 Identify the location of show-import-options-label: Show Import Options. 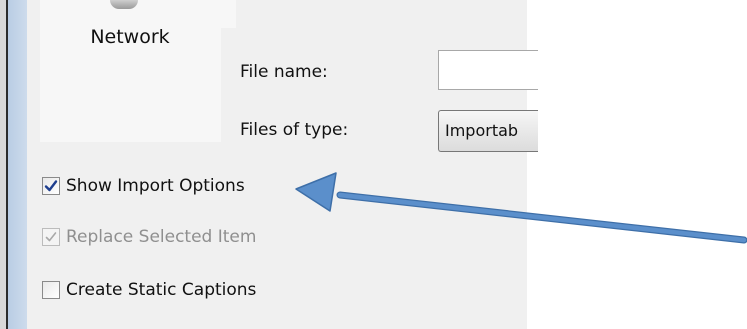
(155, 186).